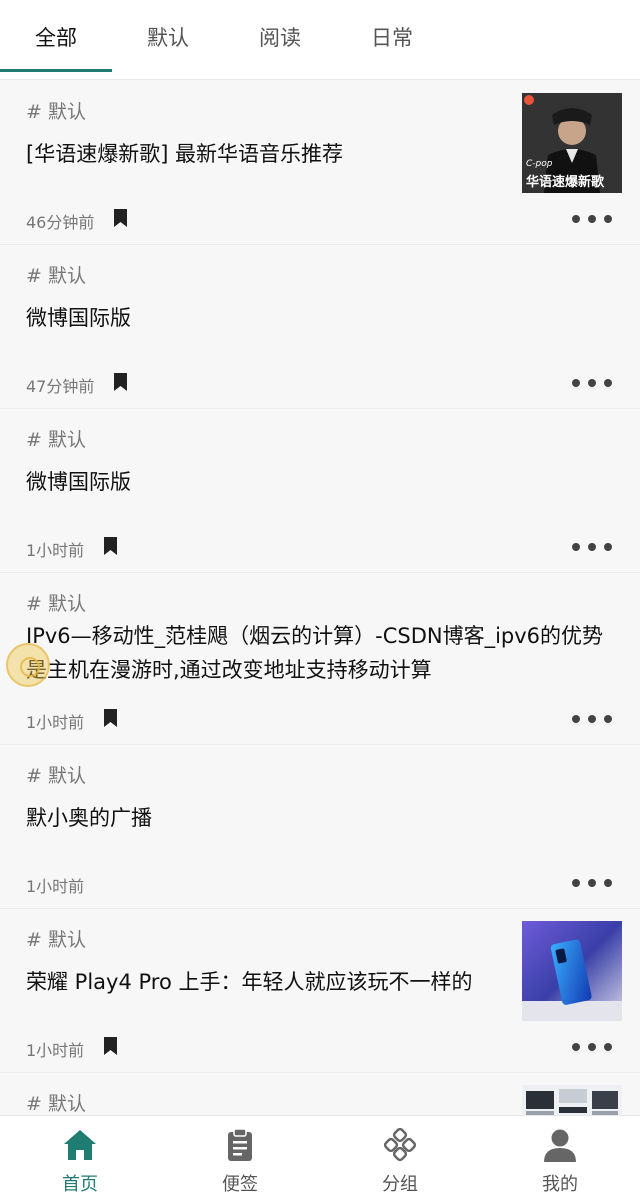  I want to click on nav-profile-label: 我的, so click(560, 1184).